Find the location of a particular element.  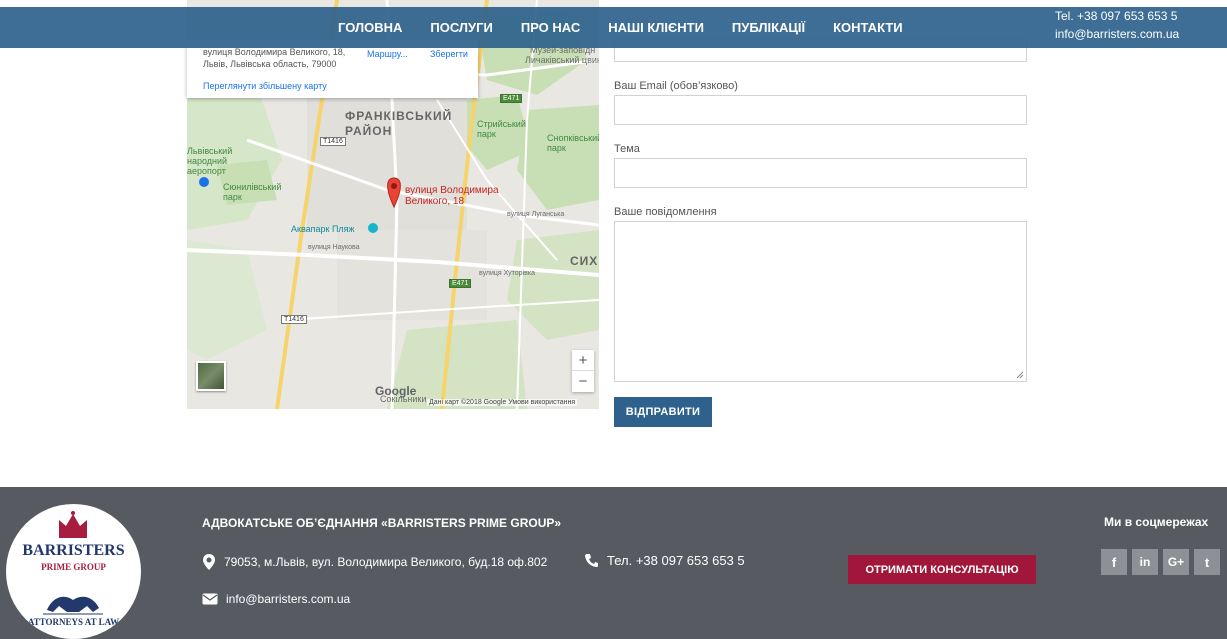

barristers-logo: BARRISTERS PRIME GROUP ATTORNEYS AT LAW is located at coordinates (73, 571).